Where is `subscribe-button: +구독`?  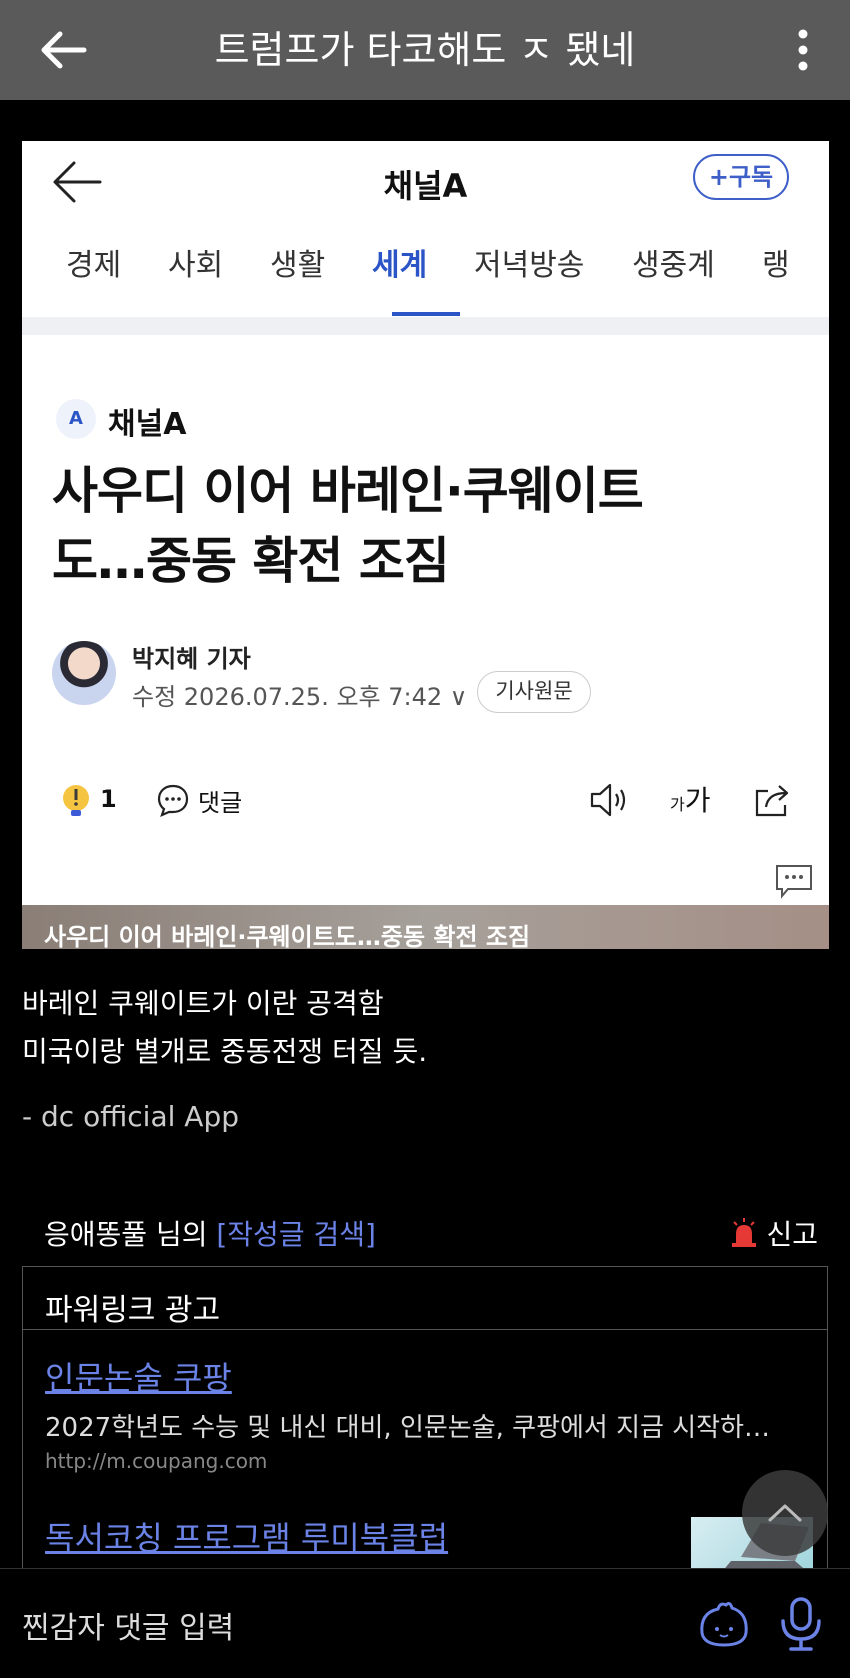
subscribe-button: +구독 is located at coordinates (741, 177).